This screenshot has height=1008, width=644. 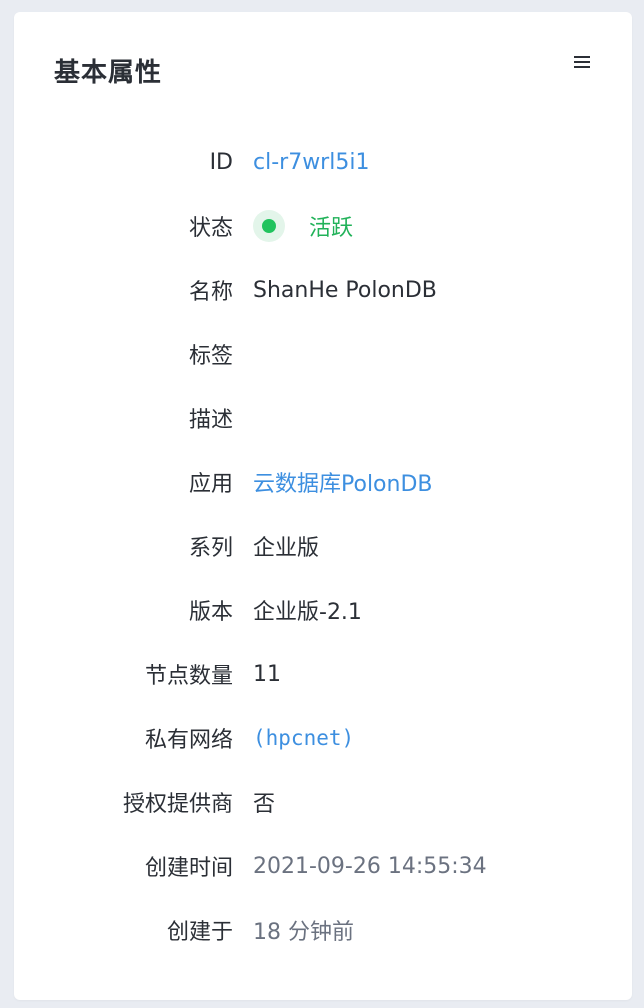 What do you see at coordinates (264, 804) in the screenshot?
I see `auth-provider-value: 否` at bounding box center [264, 804].